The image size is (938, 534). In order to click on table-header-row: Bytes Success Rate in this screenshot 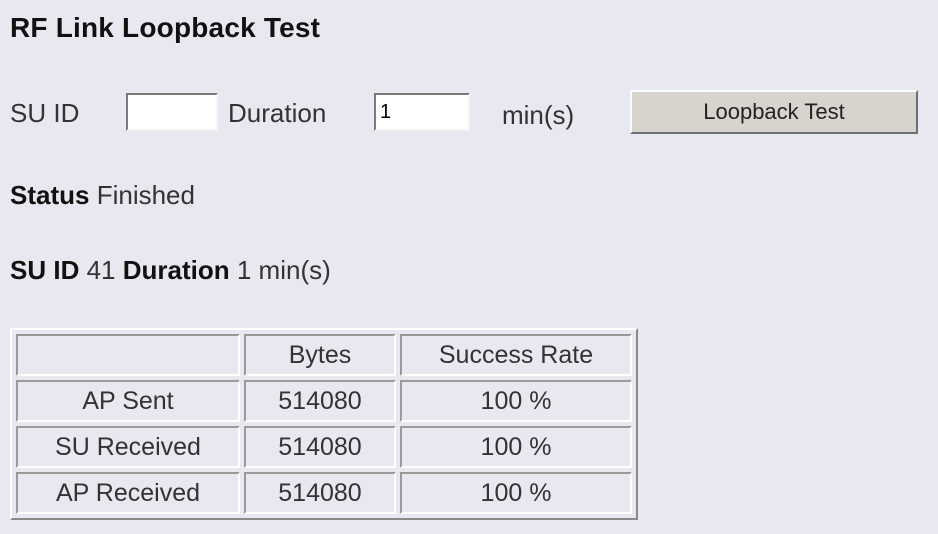, I will do `click(324, 355)`.